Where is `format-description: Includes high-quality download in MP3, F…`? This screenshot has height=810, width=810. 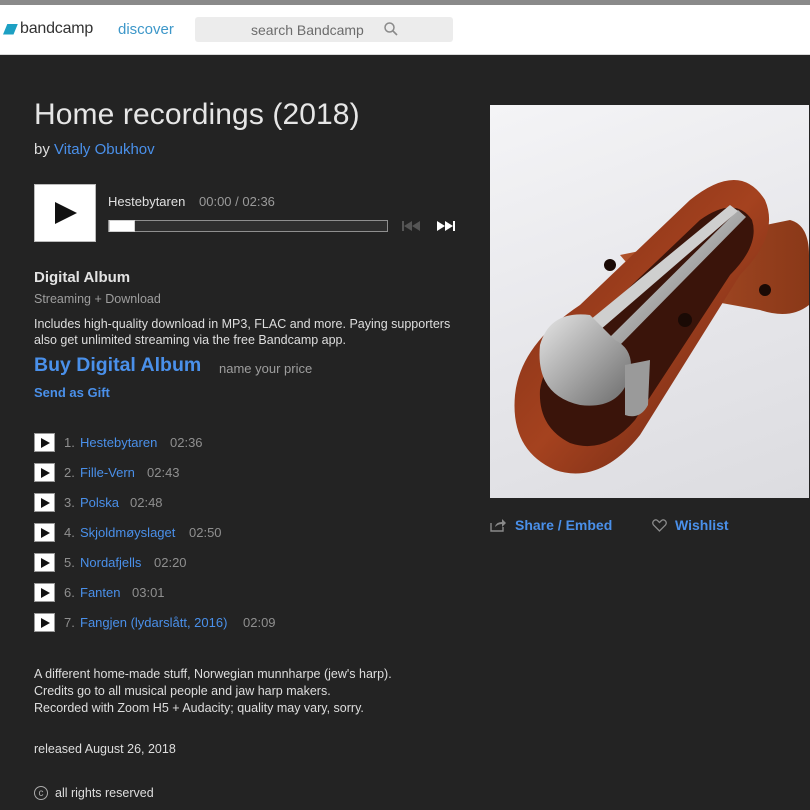 format-description: Includes high-quality download in MP3, F… is located at coordinates (242, 332).